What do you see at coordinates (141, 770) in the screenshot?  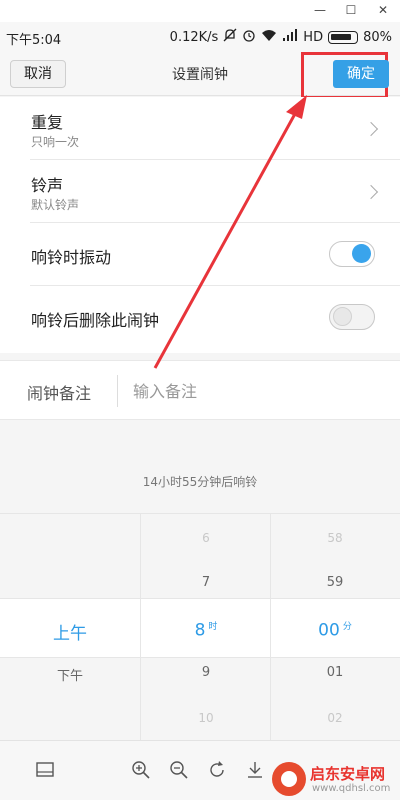 I see `zoom-in-icon` at bounding box center [141, 770].